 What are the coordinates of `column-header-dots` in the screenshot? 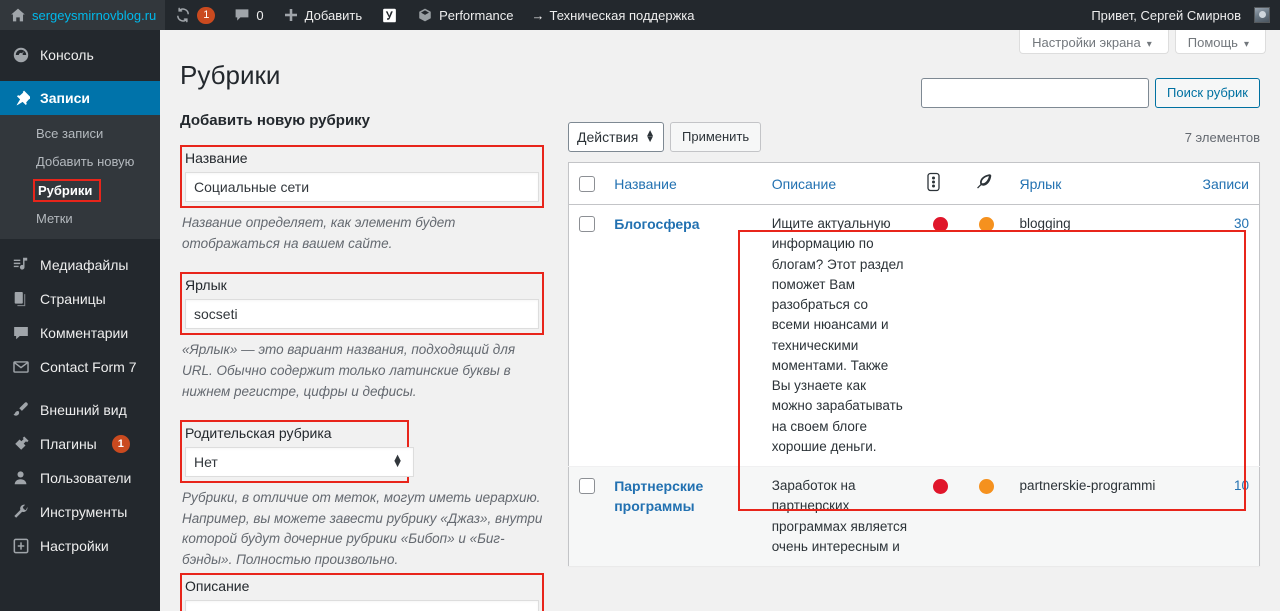 It's located at (940, 183).